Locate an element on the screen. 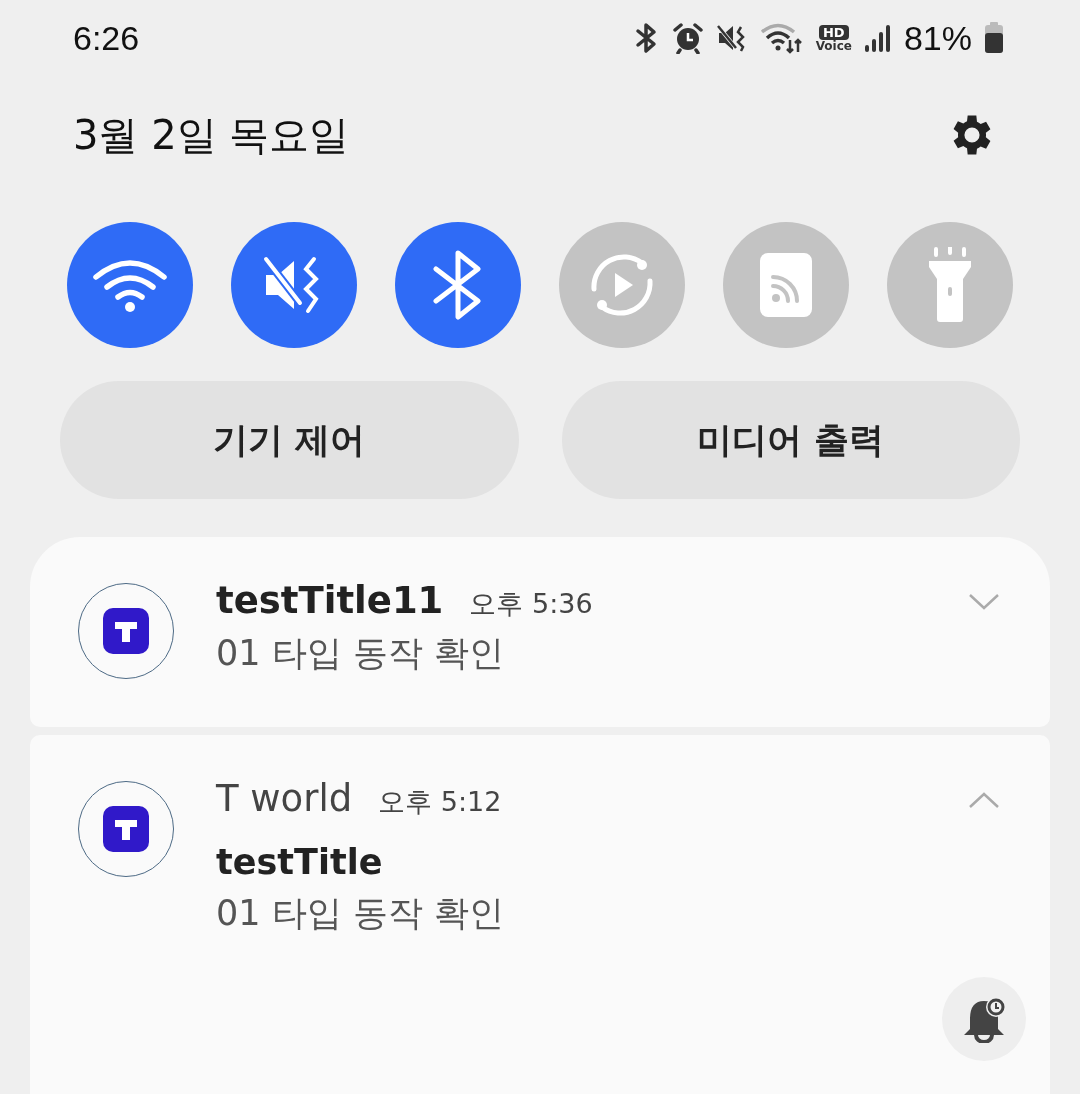  signal-icon is located at coordinates (877, 38).